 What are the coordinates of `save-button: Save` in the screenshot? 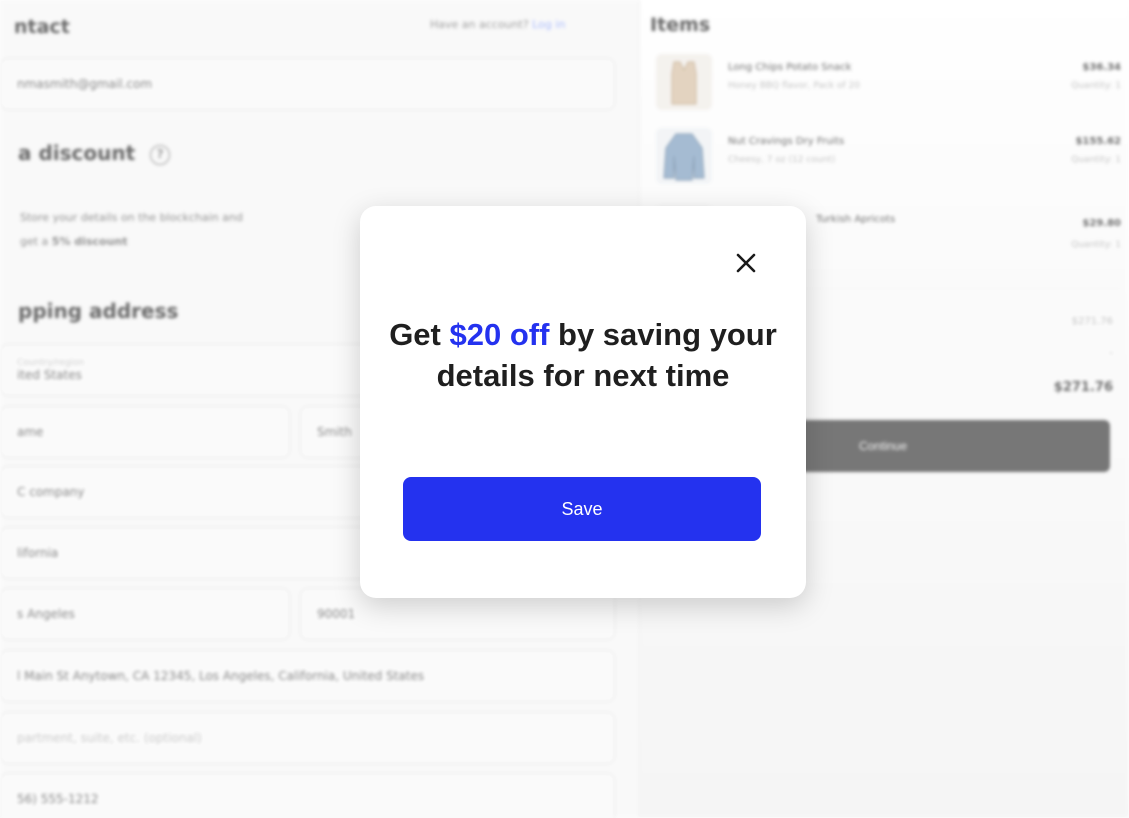 It's located at (582, 509).